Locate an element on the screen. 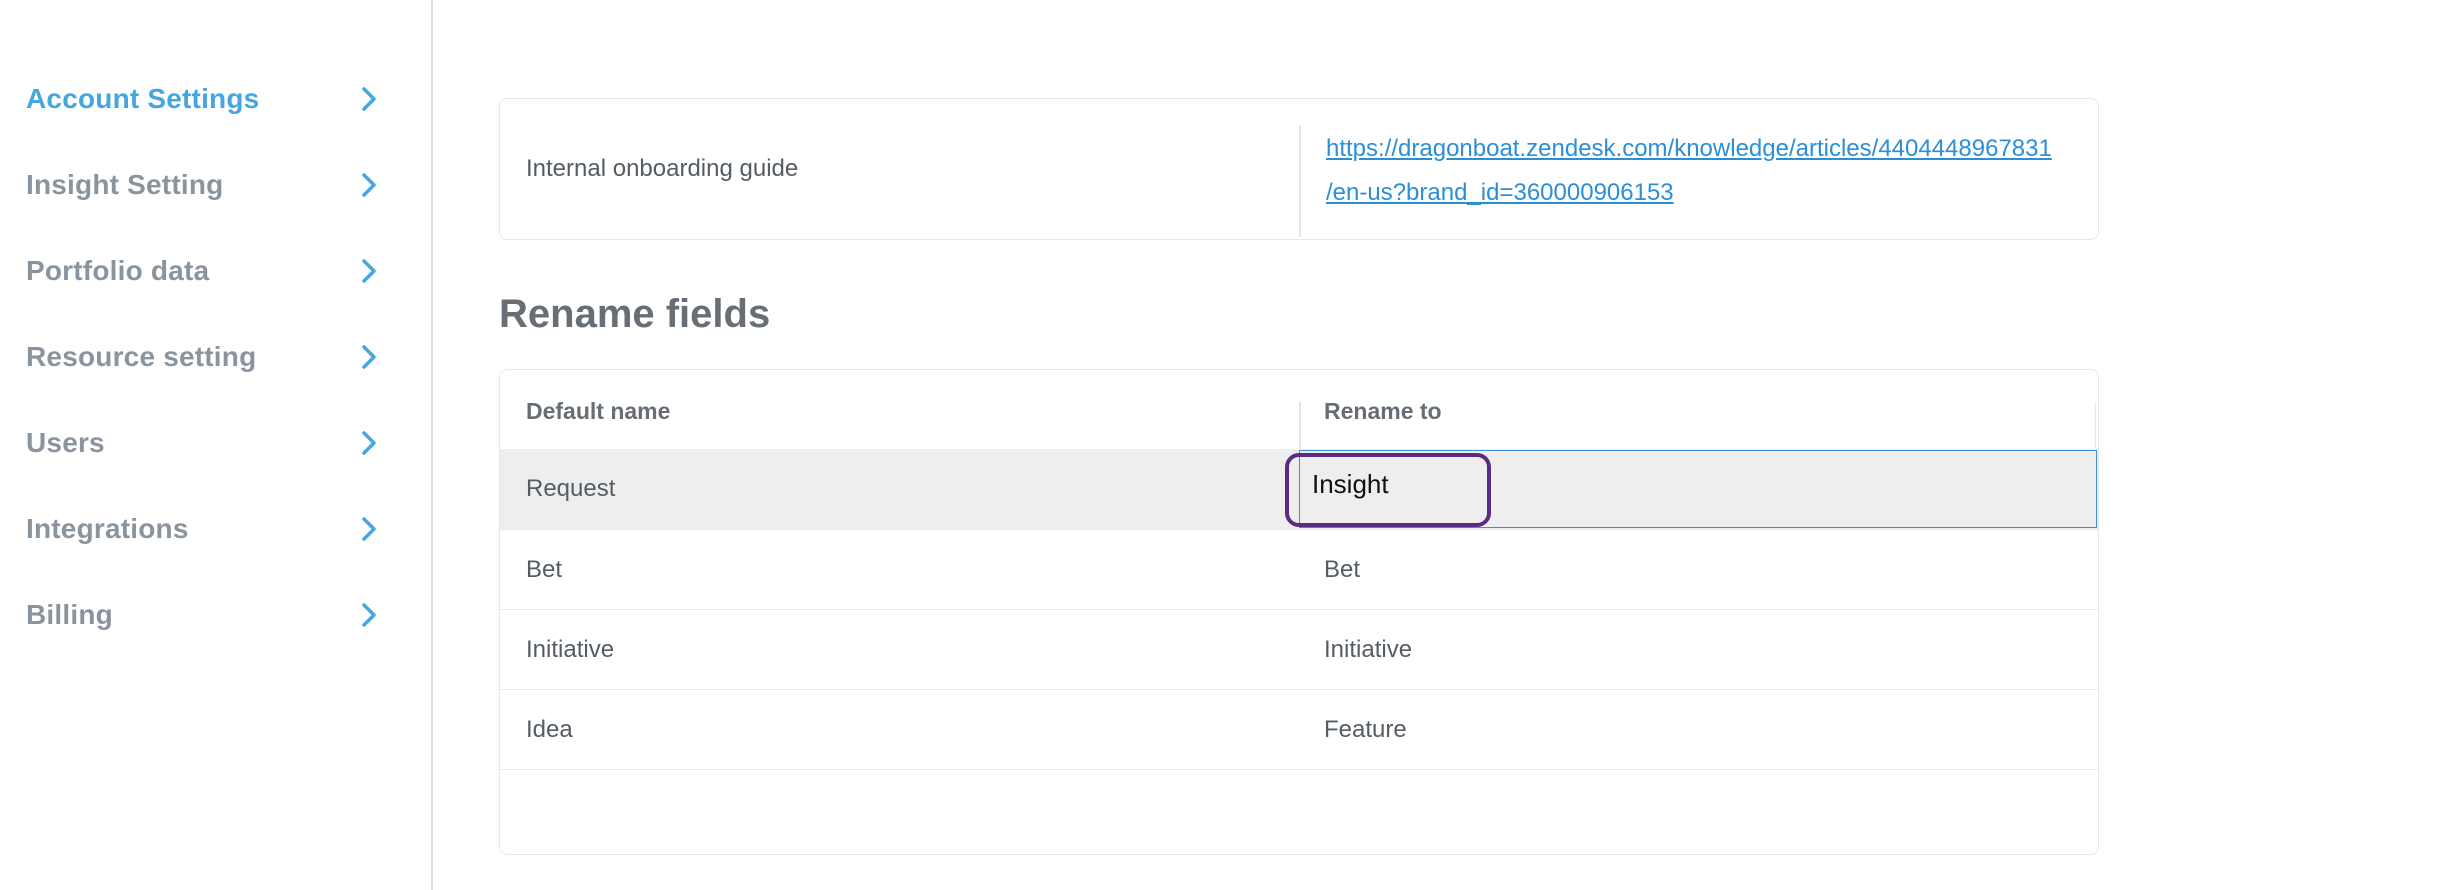  sidebar-item-account-settings: Account Settings is located at coordinates (215, 99).